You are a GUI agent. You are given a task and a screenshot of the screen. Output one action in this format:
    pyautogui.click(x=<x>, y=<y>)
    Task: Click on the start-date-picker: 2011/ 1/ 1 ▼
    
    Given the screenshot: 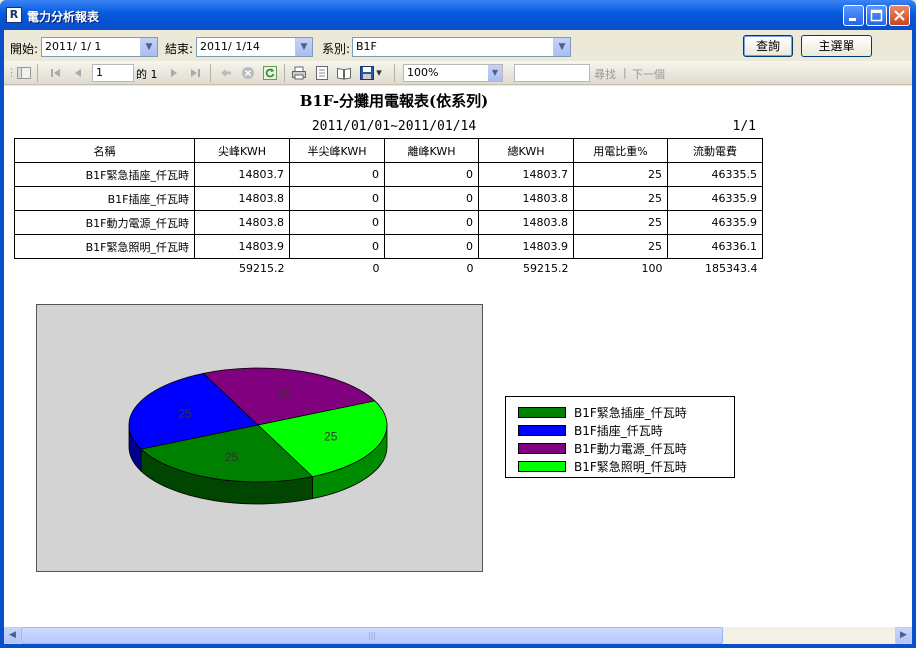 What is the action you would take?
    pyautogui.click(x=99, y=47)
    